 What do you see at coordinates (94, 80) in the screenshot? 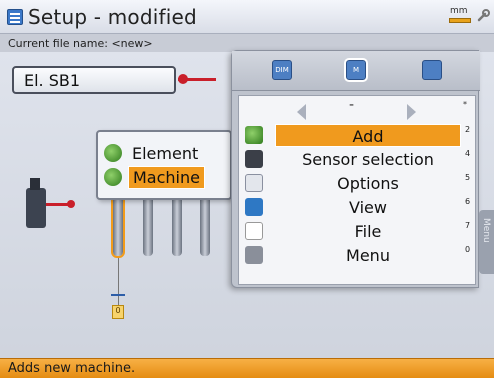
I see `element-name-field: El. SB1` at bounding box center [94, 80].